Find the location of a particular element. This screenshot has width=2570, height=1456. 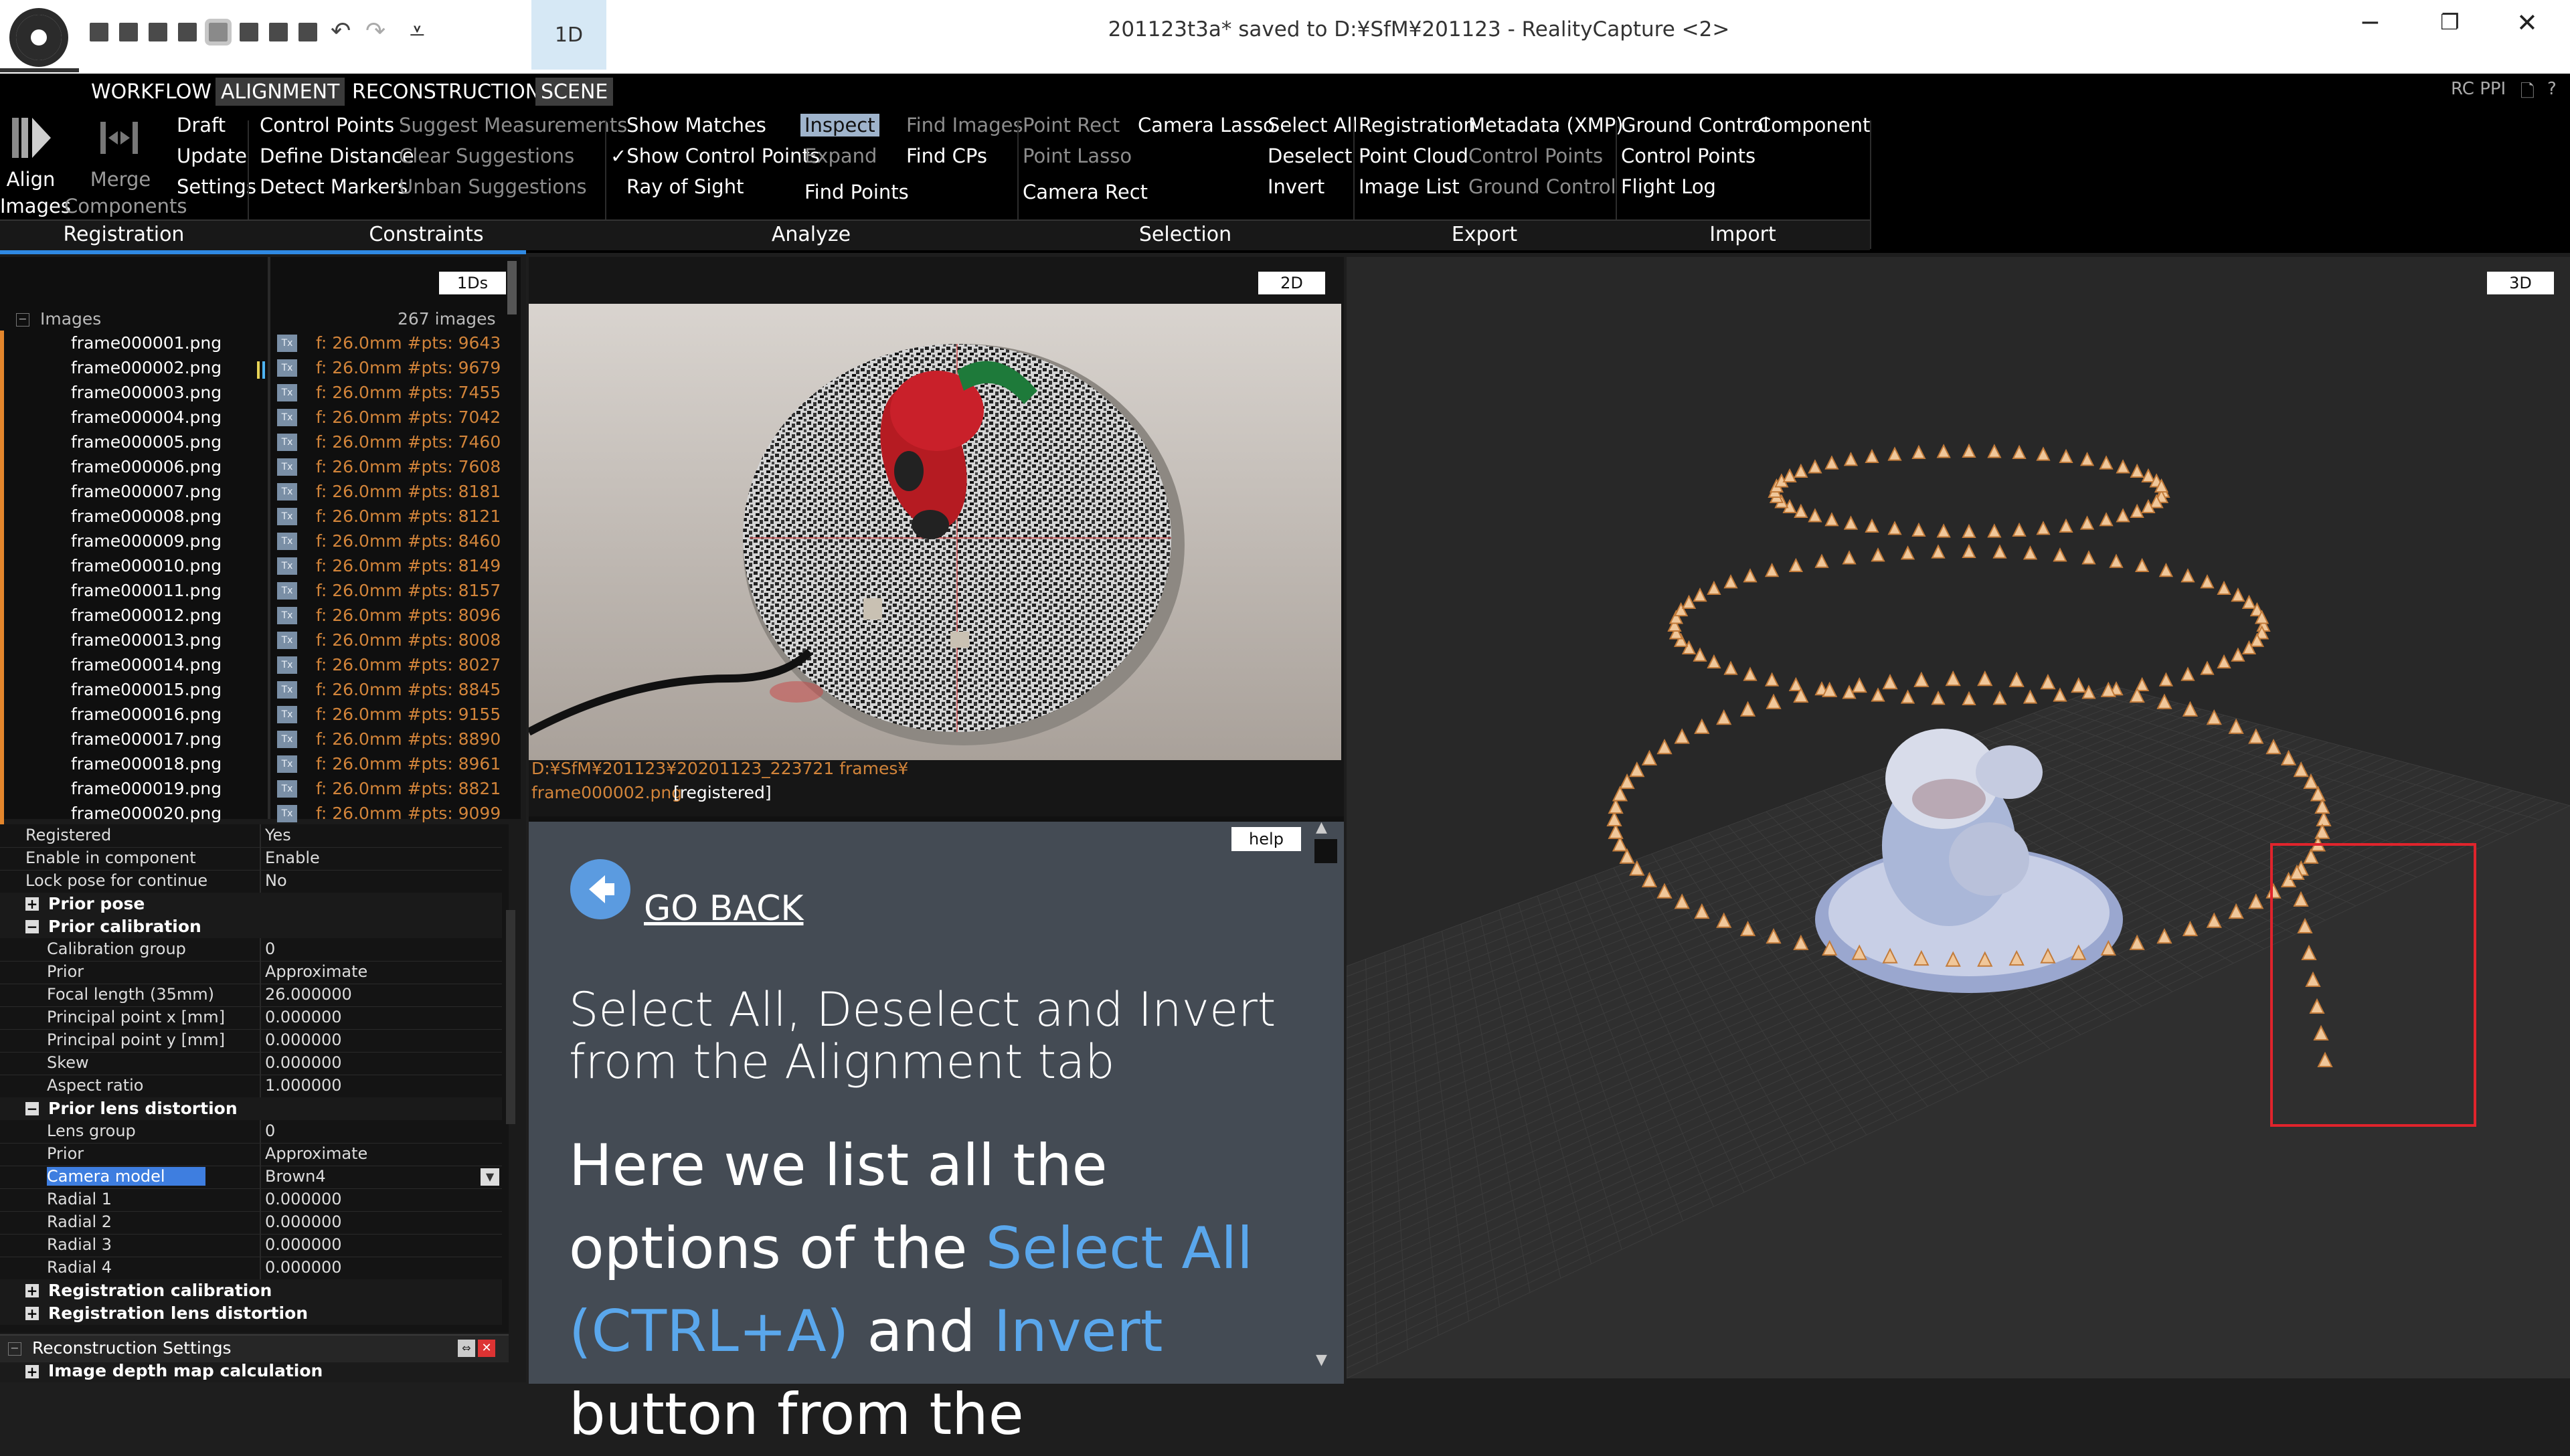

expand-button: Expand is located at coordinates (841, 156).